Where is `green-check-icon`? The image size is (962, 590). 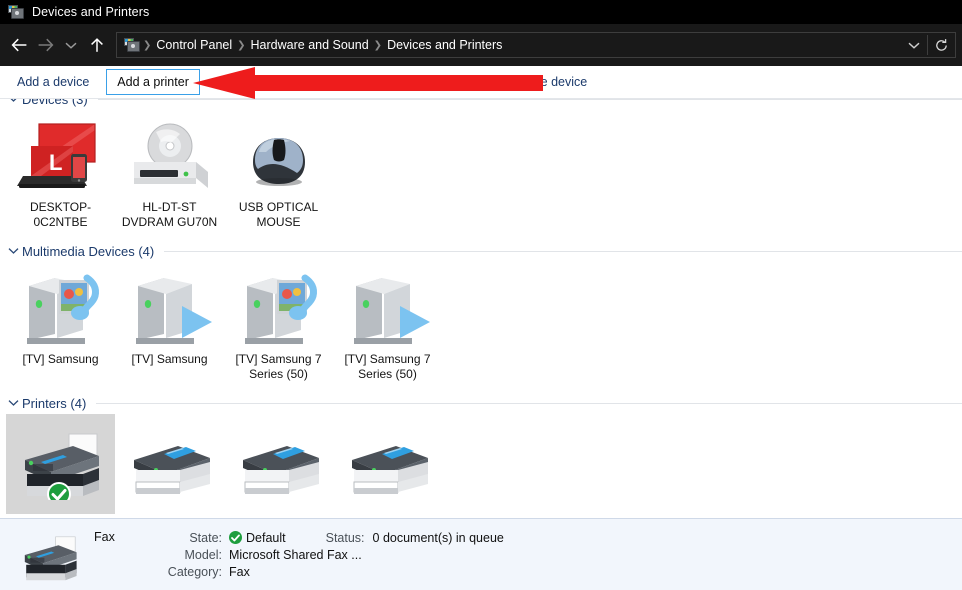
green-check-icon is located at coordinates (235, 537).